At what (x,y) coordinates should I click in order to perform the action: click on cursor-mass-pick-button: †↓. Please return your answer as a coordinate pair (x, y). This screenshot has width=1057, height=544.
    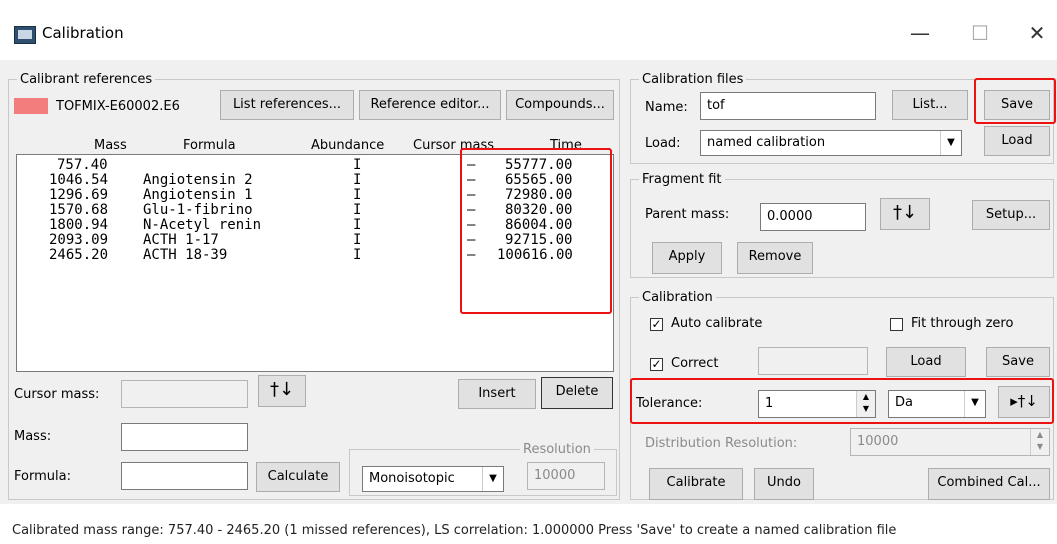
    Looking at the image, I should click on (282, 391).